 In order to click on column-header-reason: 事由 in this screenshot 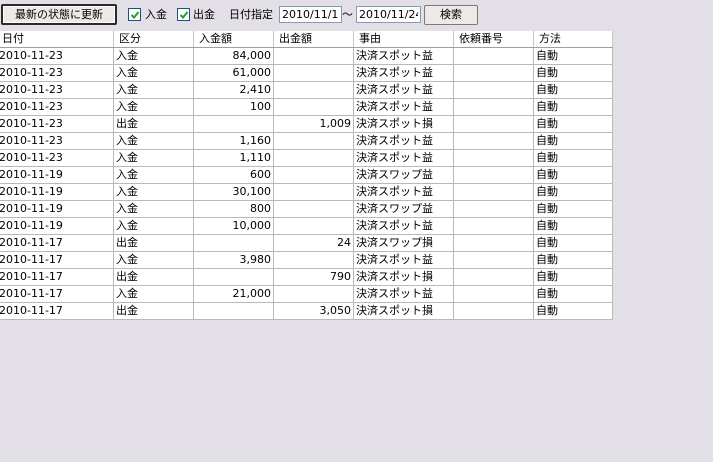, I will do `click(404, 39)`.